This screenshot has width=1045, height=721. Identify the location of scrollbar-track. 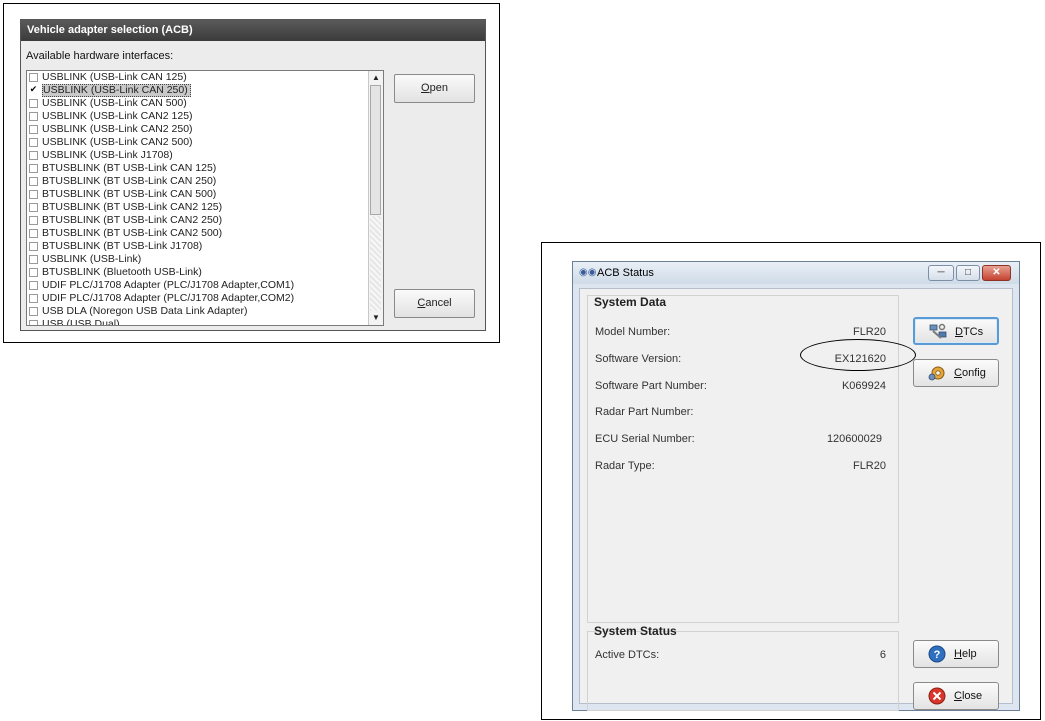
(375, 263).